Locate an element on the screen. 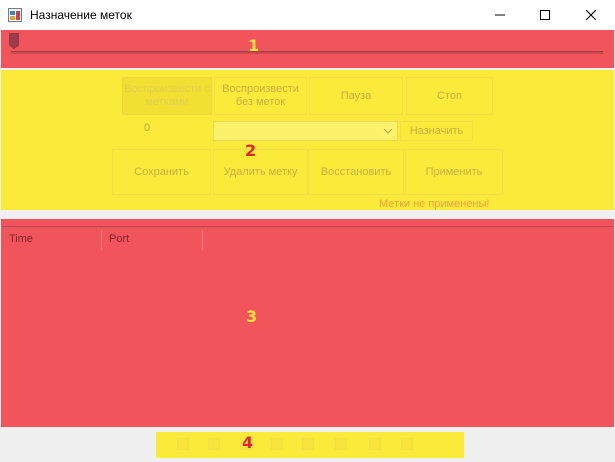 This screenshot has width=615, height=462. column-header-time: Time is located at coordinates (21, 239).